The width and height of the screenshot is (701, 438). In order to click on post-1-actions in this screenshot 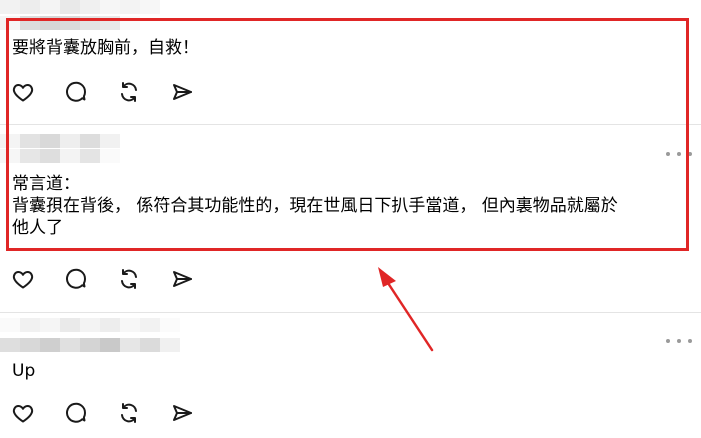, I will do `click(116, 92)`.